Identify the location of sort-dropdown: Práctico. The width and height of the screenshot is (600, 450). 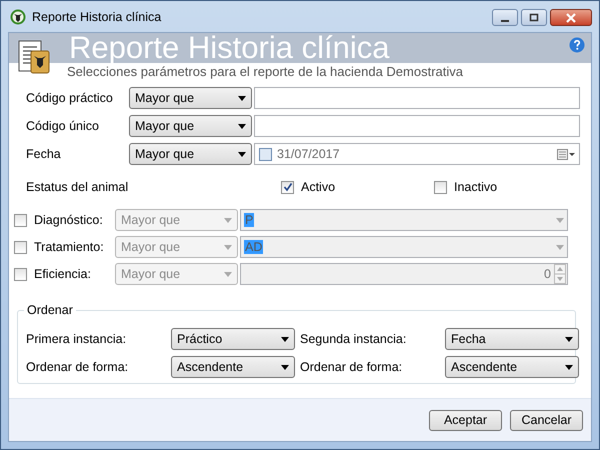
(233, 339).